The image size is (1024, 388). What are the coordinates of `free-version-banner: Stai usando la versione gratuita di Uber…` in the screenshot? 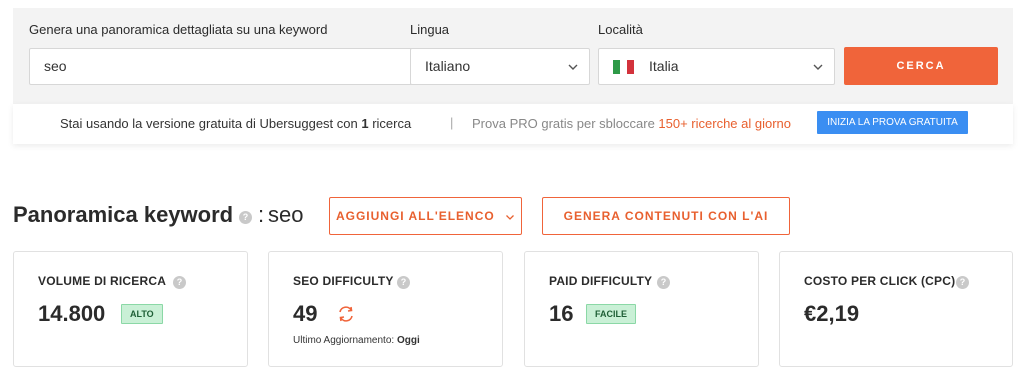 It's located at (513, 124).